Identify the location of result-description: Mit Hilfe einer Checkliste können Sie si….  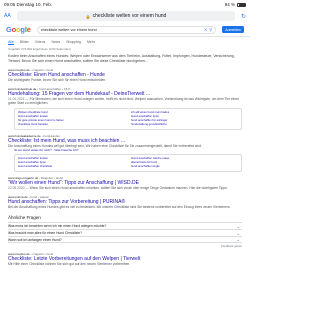
(69, 264).